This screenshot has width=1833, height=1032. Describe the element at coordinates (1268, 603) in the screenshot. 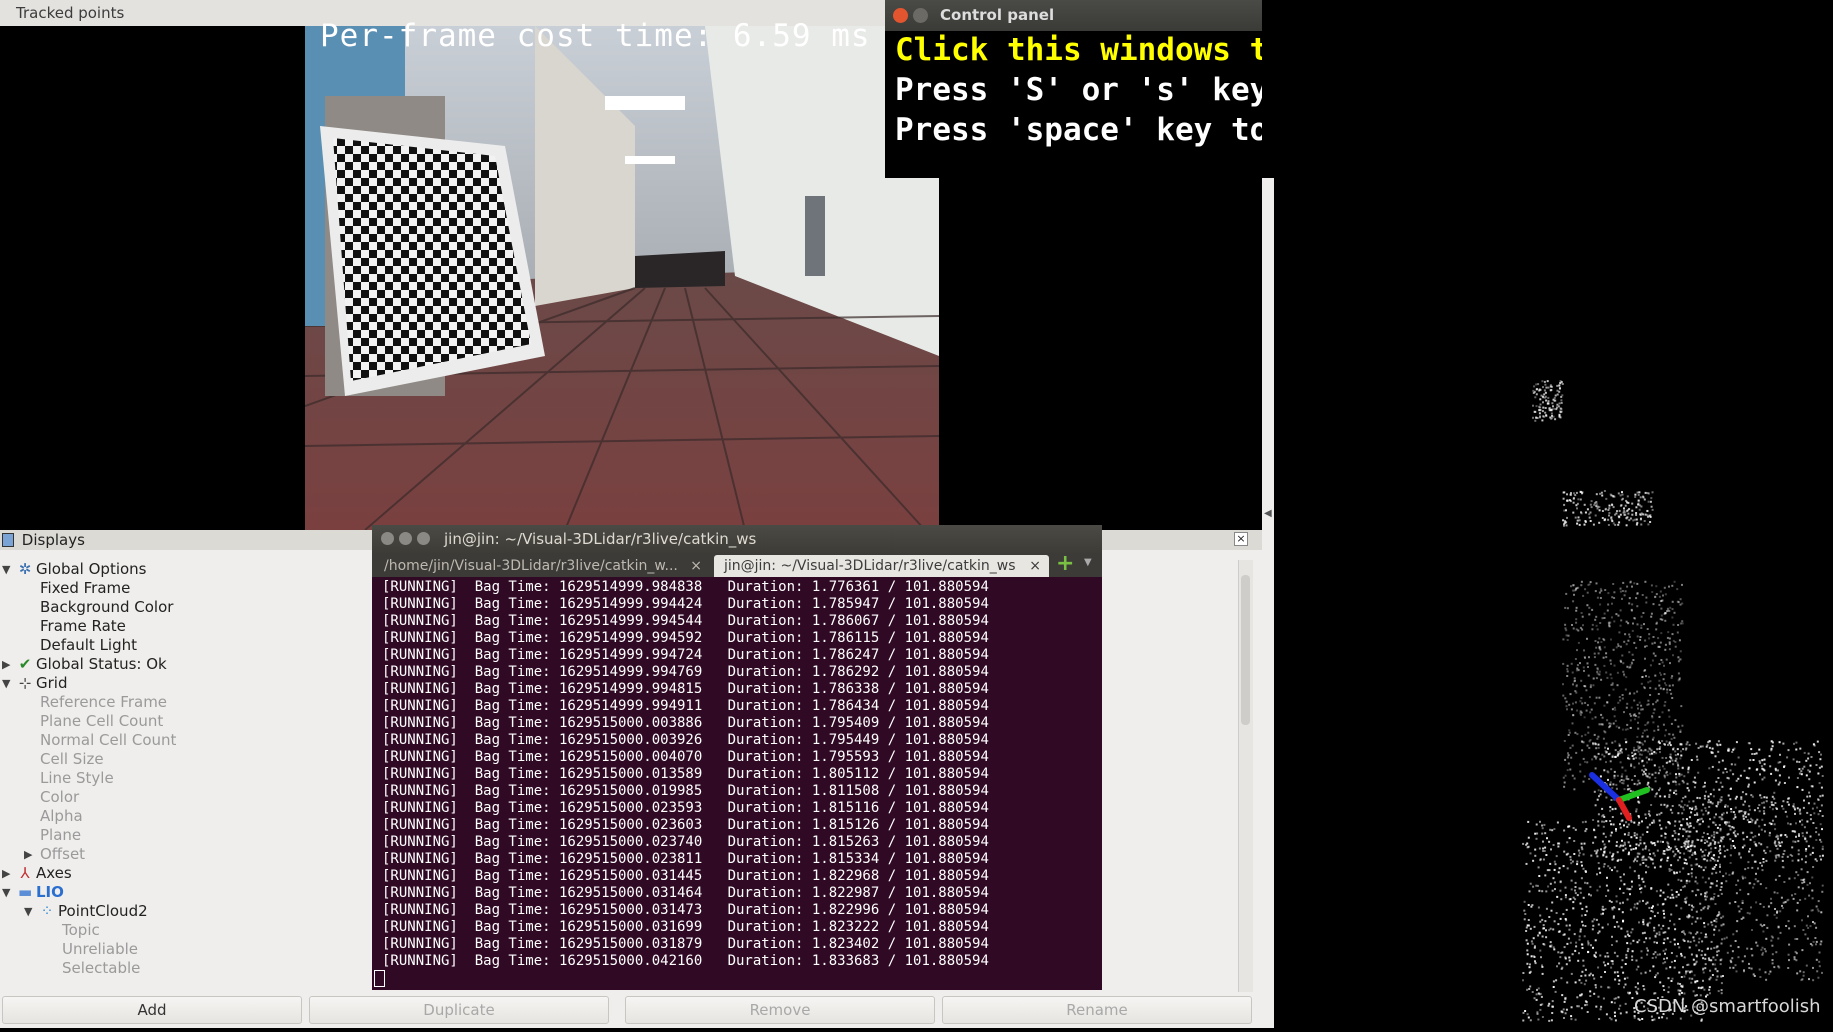

I see `panel-splitter: ◀` at that location.